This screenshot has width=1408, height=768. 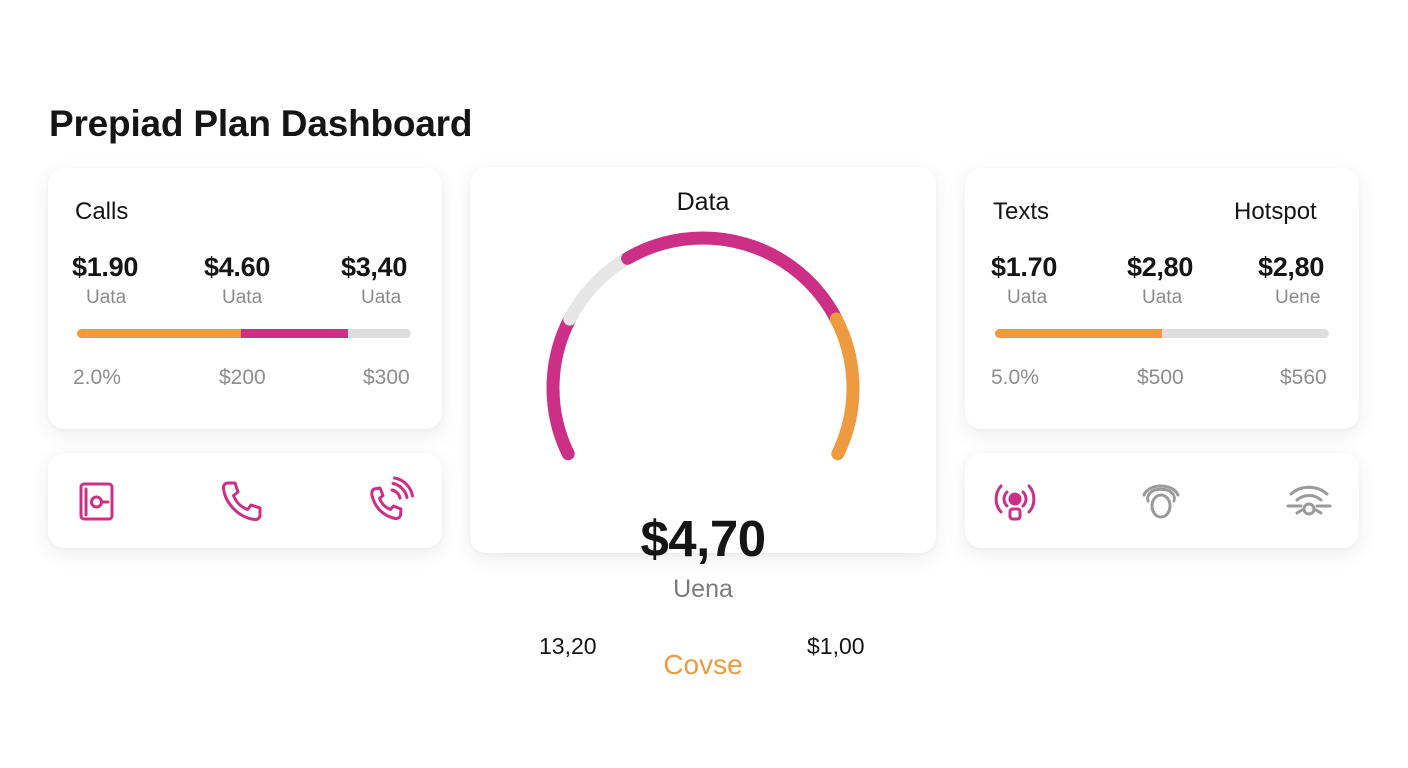 I want to click on texts-stat-2-value: $2,80, so click(x=1160, y=267).